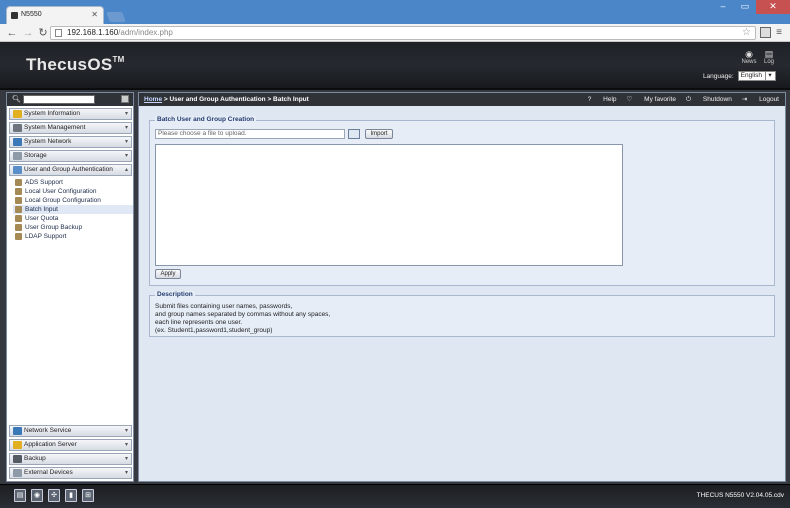 Image resolution: width=790 pixels, height=508 pixels. What do you see at coordinates (94, 15) in the screenshot?
I see `tab-close-icon: ✕` at bounding box center [94, 15].